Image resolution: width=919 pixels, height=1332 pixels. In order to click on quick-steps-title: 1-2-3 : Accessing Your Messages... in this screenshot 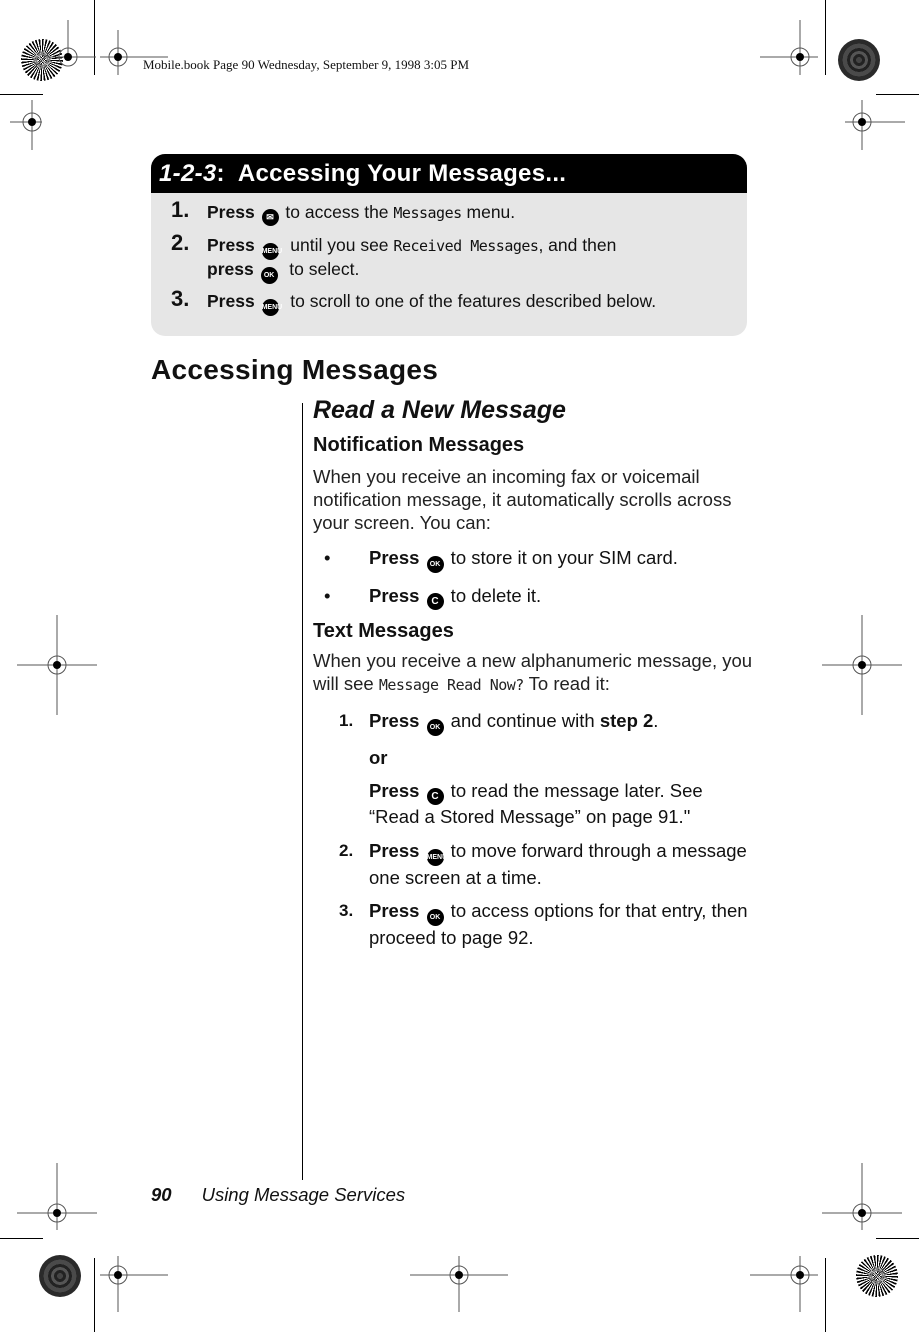, I will do `click(449, 173)`.